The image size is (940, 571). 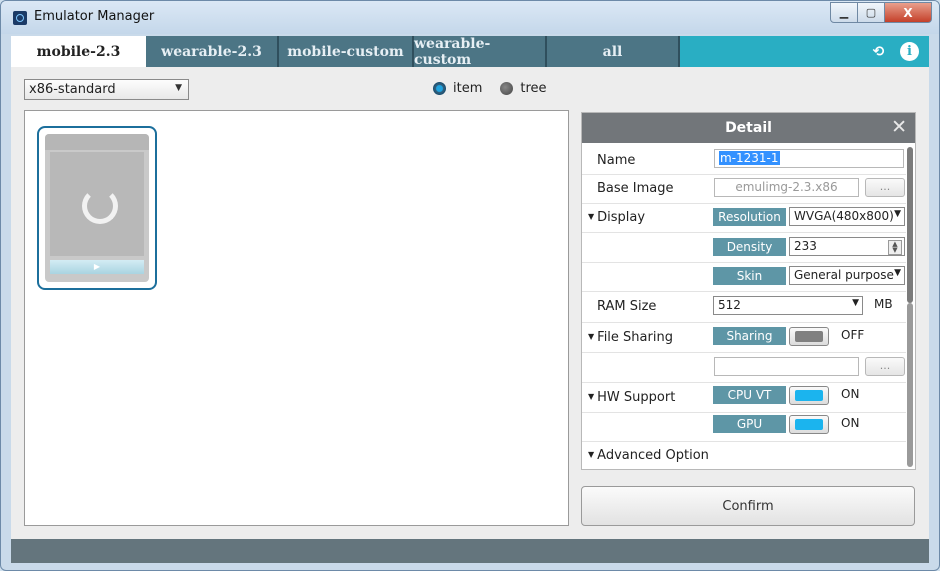 I want to click on row-gpu: GPU ON, so click(x=744, y=427).